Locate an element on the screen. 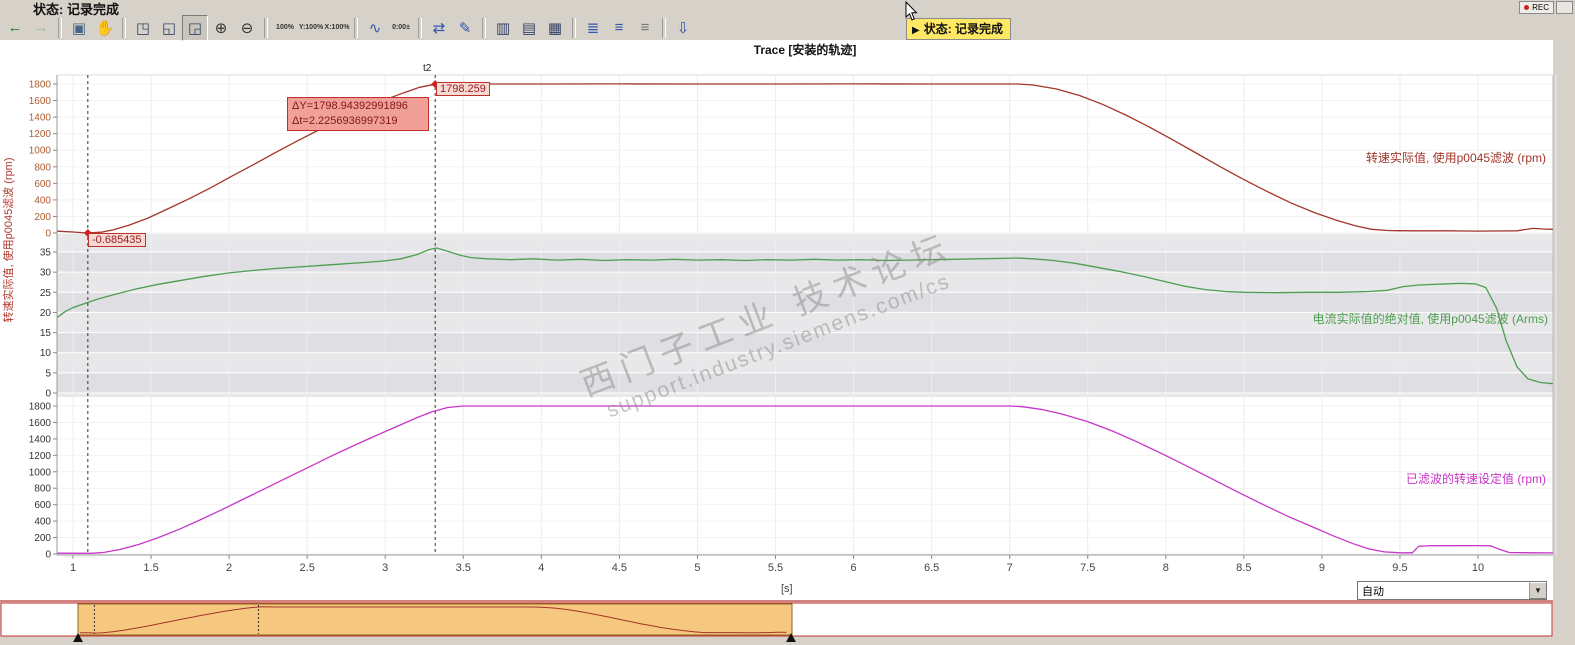 This screenshot has width=1575, height=645. status-tooltip-text: 状态: 记录完成 is located at coordinates (963, 29).